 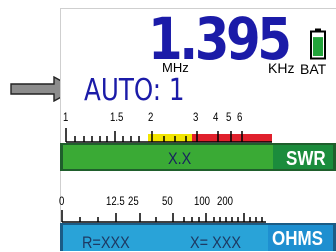 I want to click on resistance-readout: R=XXX, so click(x=106, y=242).